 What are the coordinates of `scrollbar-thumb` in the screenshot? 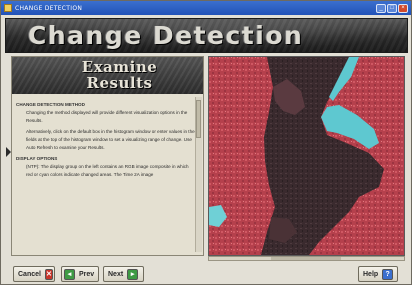 It's located at (198, 119).